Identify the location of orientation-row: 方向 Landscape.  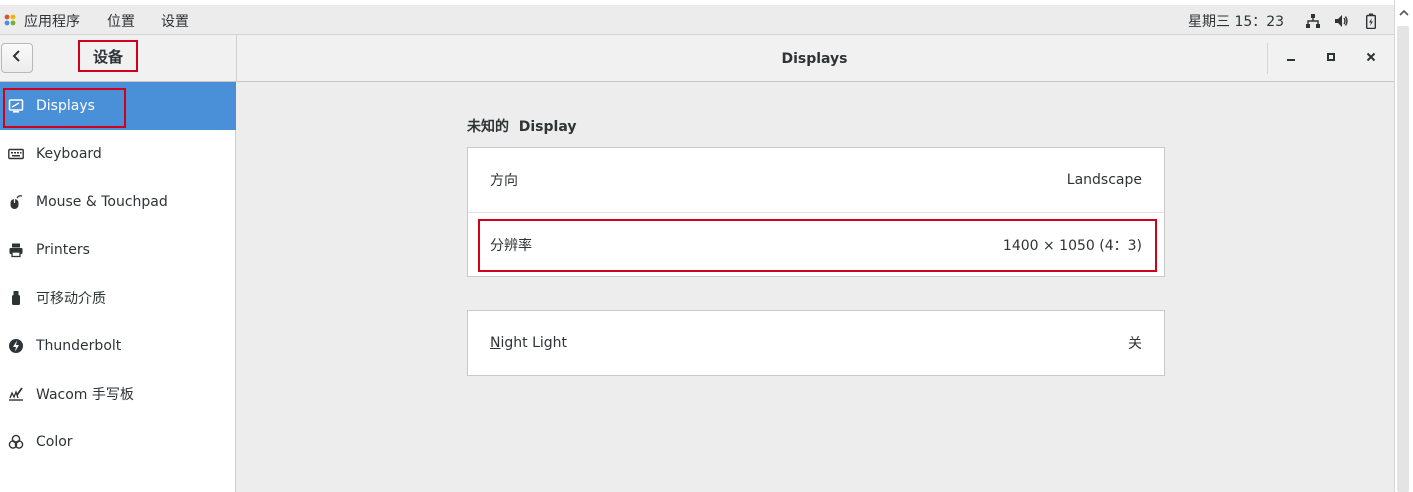
(816, 180).